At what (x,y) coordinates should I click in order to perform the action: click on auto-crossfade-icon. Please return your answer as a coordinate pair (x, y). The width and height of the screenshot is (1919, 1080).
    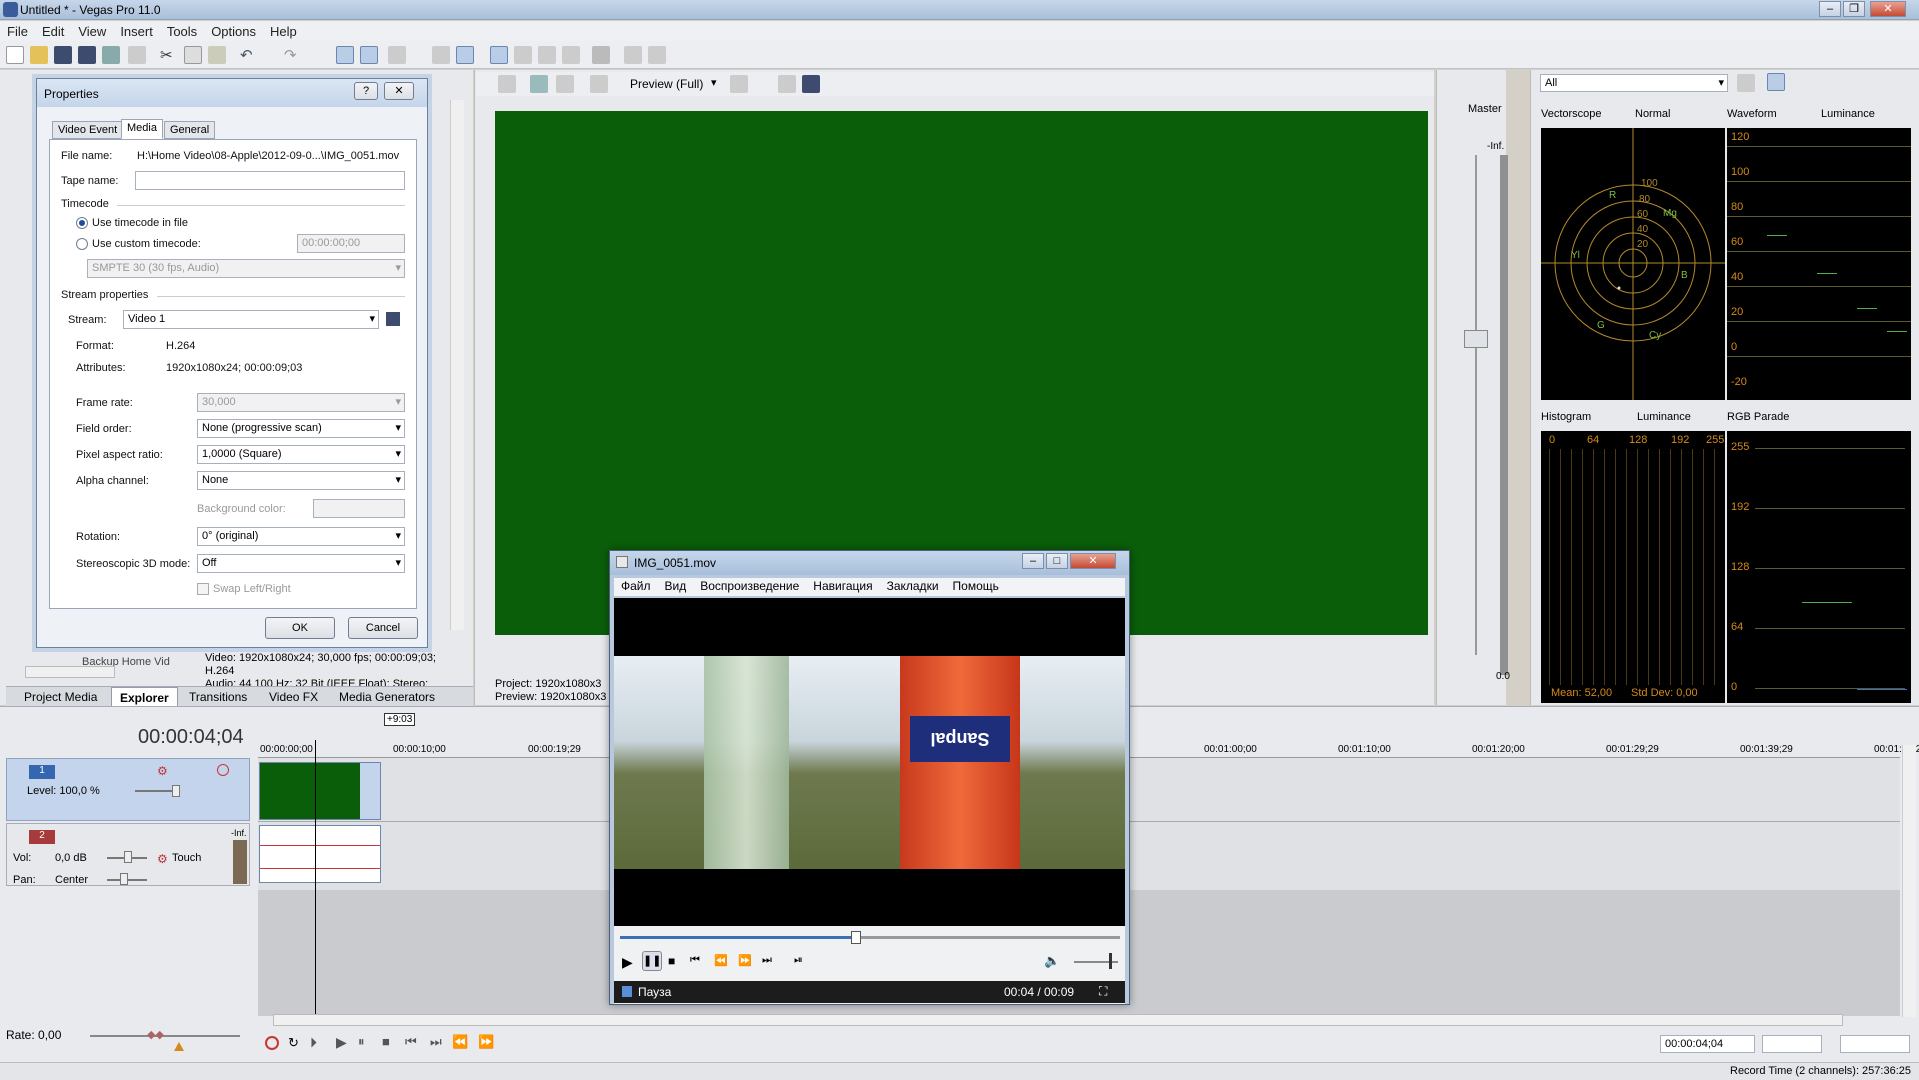
    Looking at the image, I should click on (441, 55).